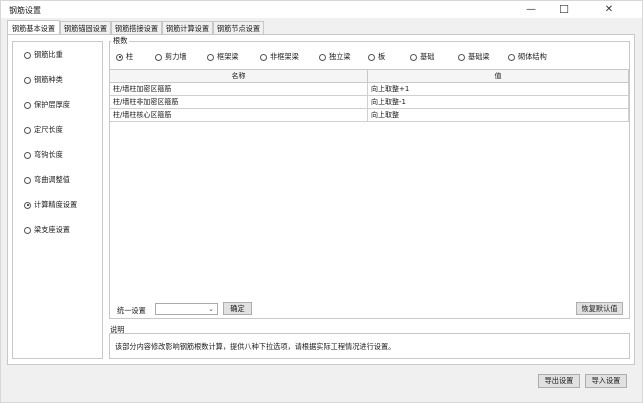 The width and height of the screenshot is (643, 403). Describe the element at coordinates (136, 28) in the screenshot. I see `tab-lap: 钢筋搭接设置` at that location.